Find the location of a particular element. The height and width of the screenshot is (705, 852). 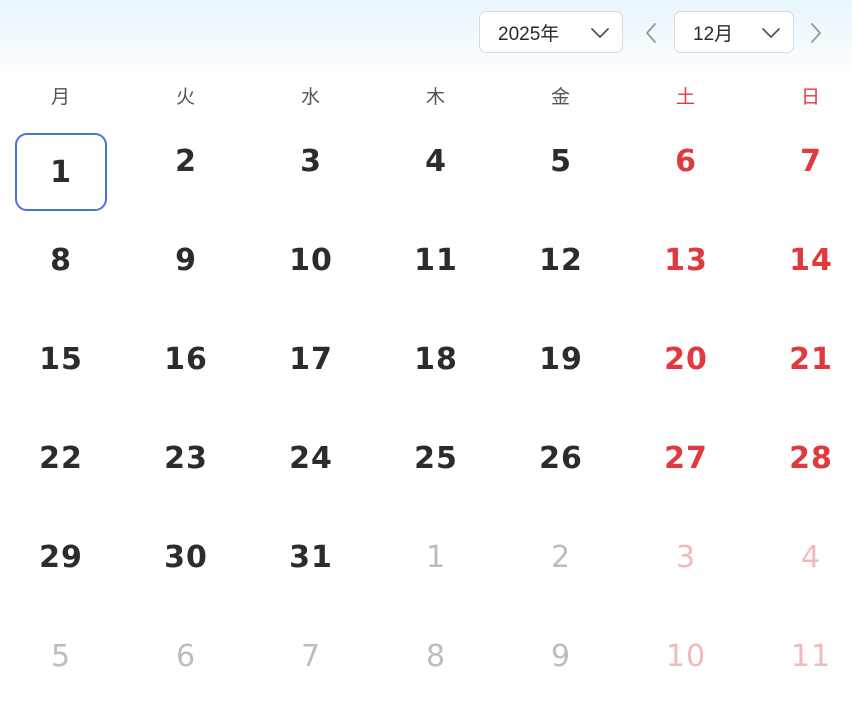

day-cell: 14 is located at coordinates (808, 260).